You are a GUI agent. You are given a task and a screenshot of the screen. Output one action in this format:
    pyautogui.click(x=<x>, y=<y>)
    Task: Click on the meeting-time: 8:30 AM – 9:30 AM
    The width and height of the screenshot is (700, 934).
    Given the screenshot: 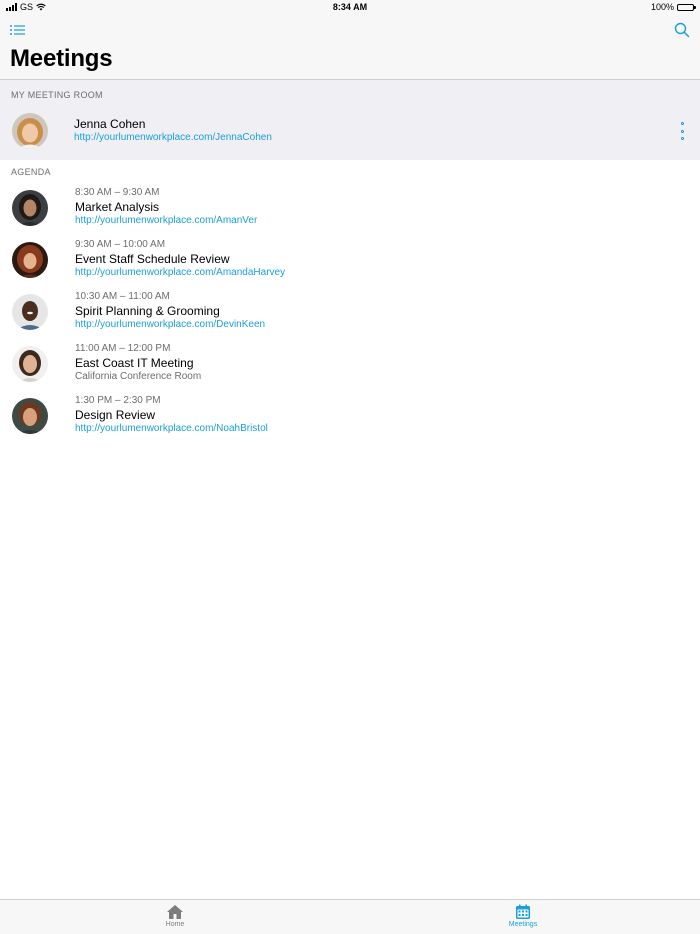 What is the action you would take?
    pyautogui.click(x=117, y=192)
    